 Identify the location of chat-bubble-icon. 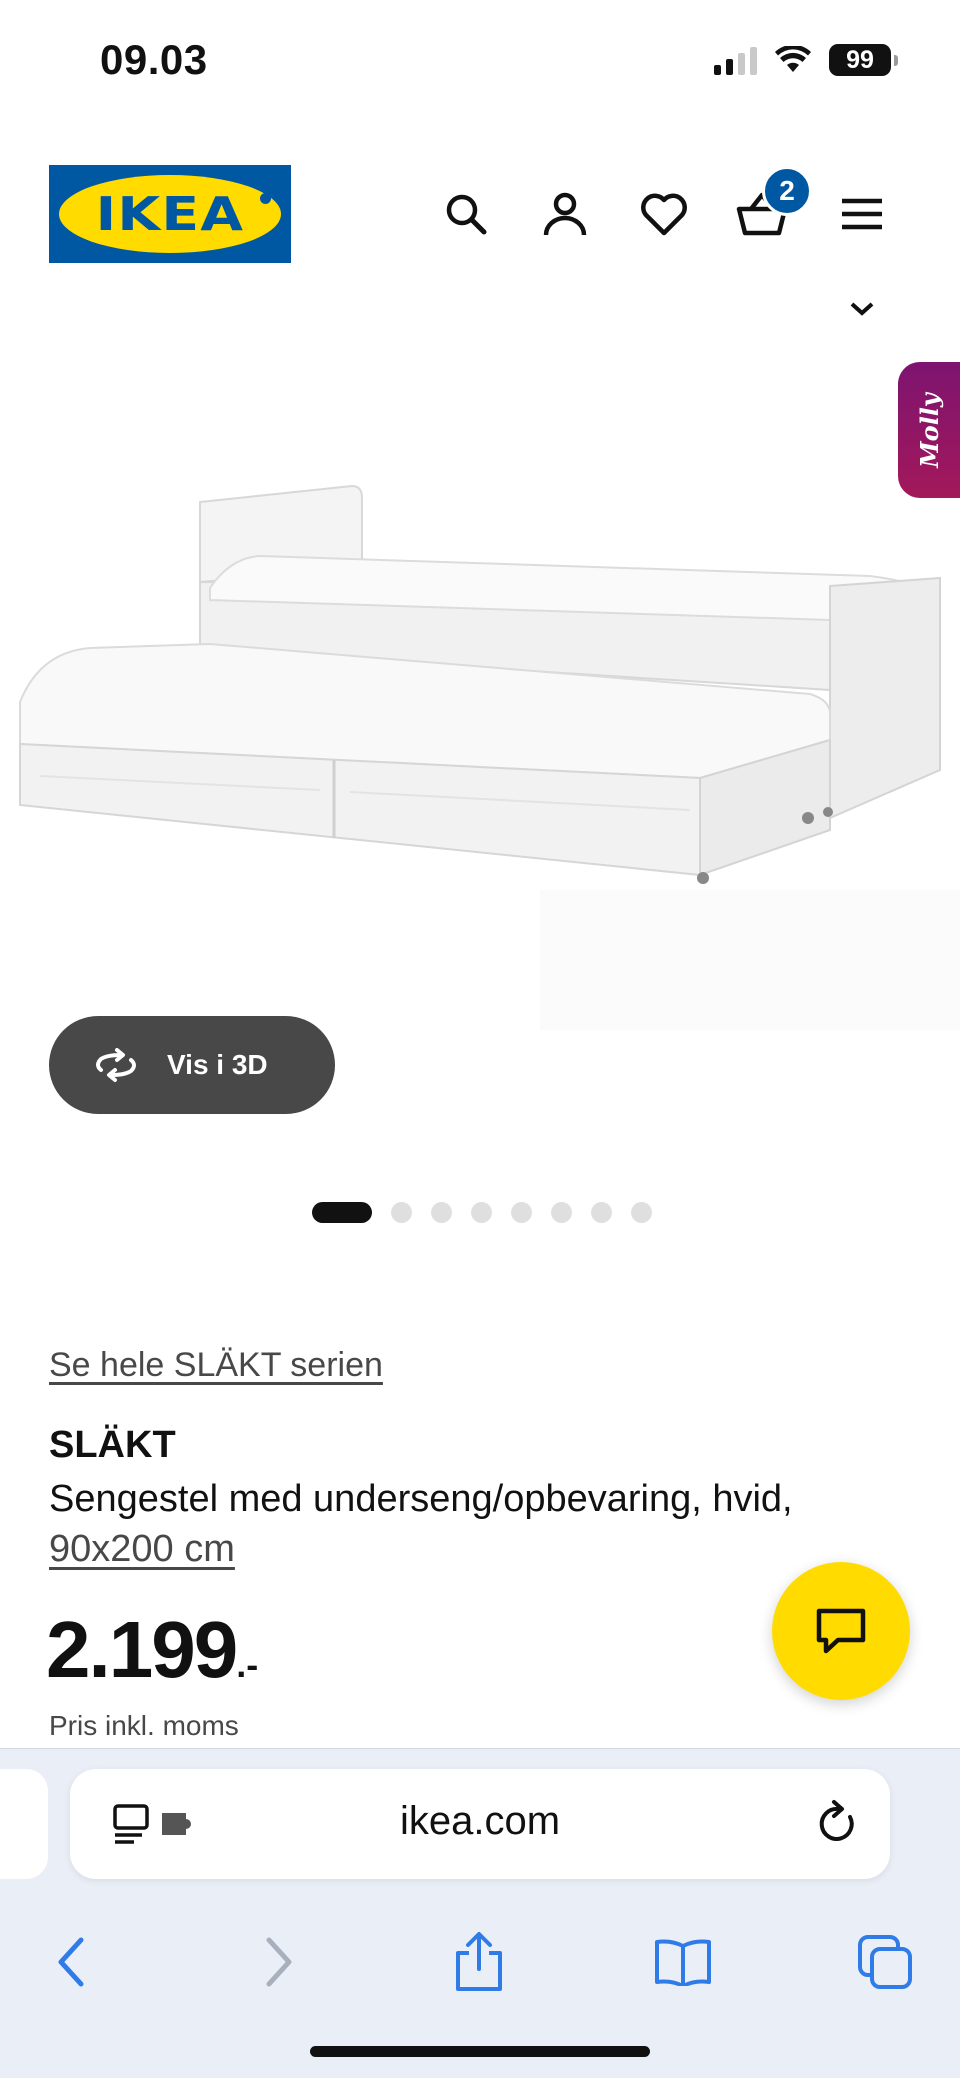
(841, 1631).